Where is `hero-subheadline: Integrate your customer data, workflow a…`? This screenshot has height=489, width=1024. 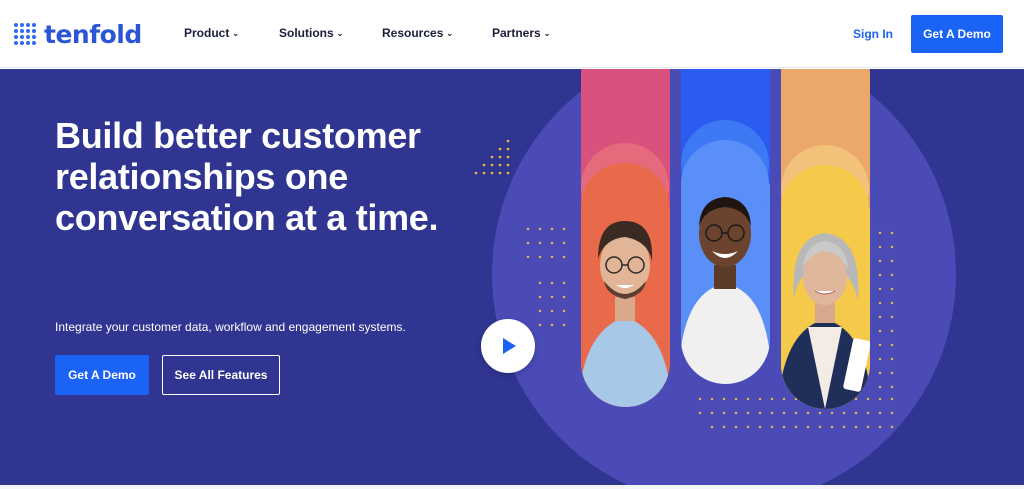 hero-subheadline: Integrate your customer data, workflow a… is located at coordinates (230, 327).